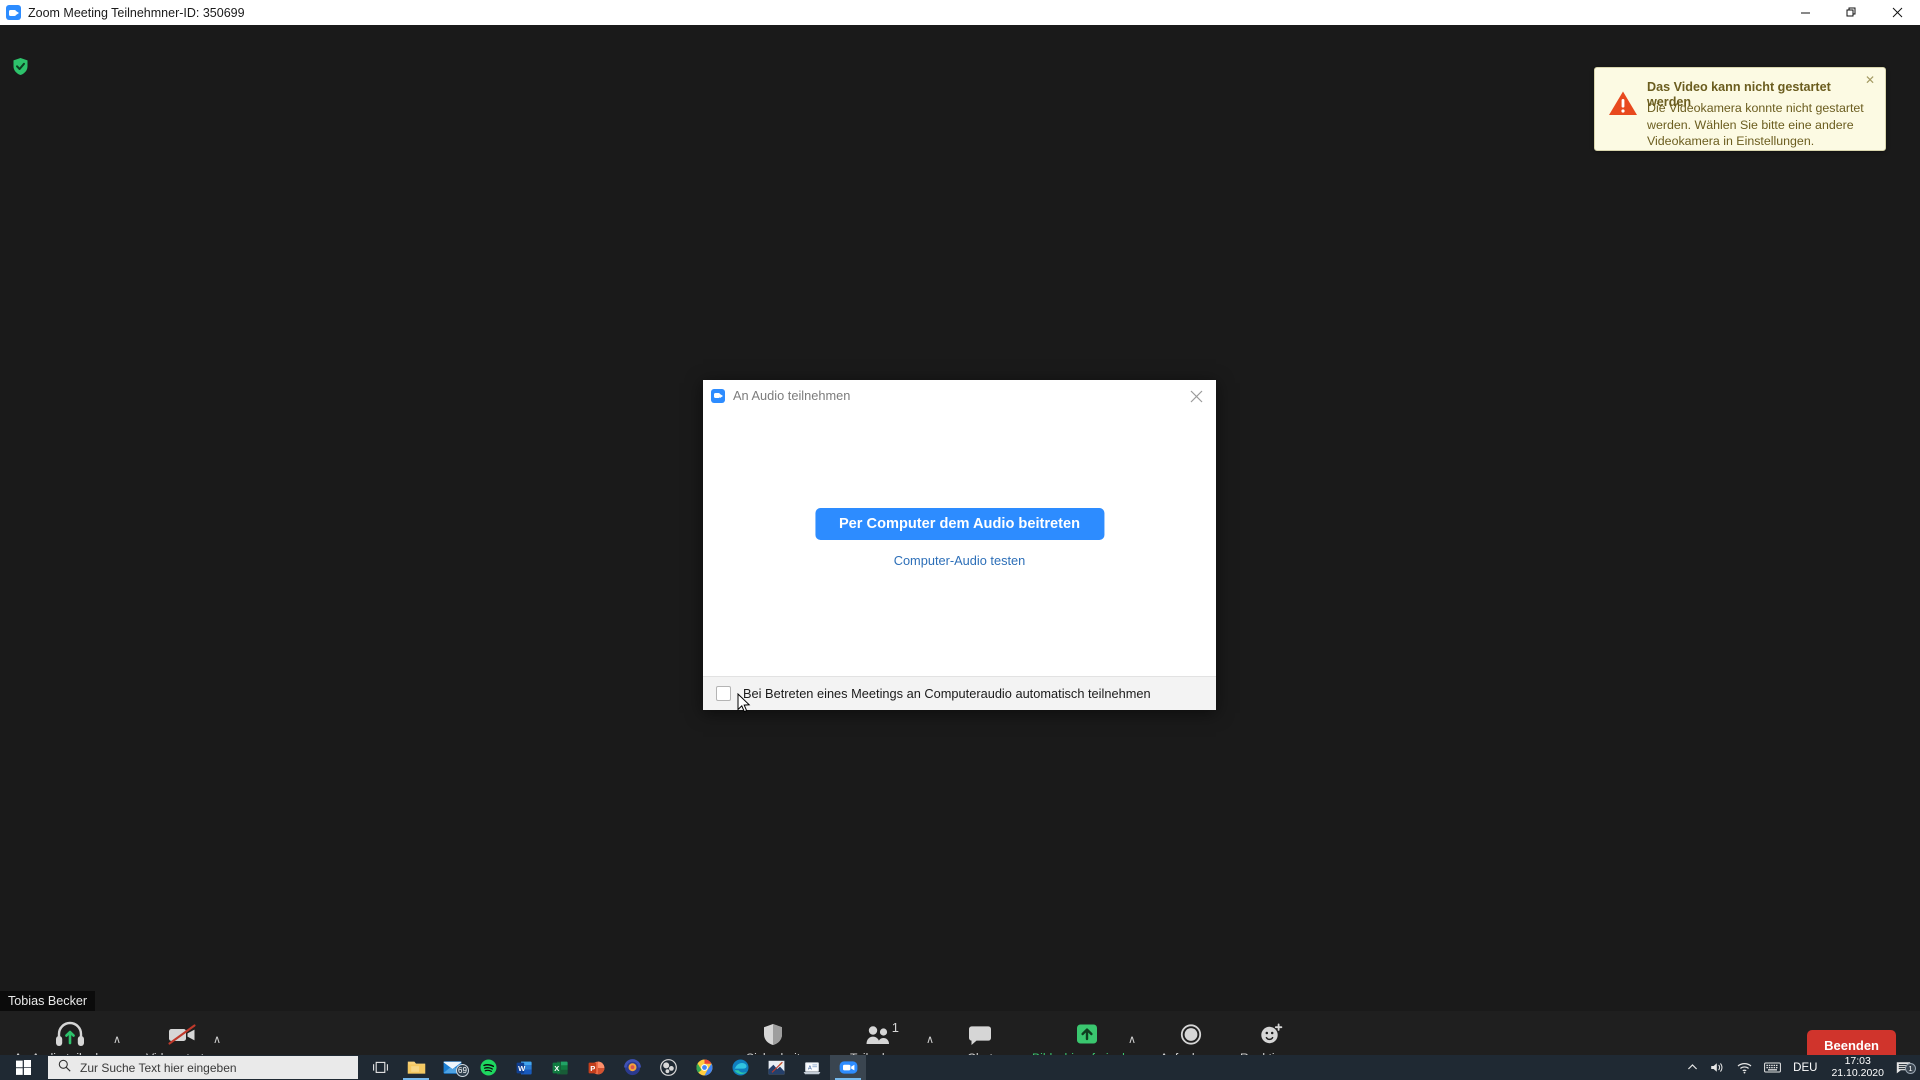  What do you see at coordinates (959, 396) in the screenshot?
I see `dialog-title-bar: An Audio teilnehmen` at bounding box center [959, 396].